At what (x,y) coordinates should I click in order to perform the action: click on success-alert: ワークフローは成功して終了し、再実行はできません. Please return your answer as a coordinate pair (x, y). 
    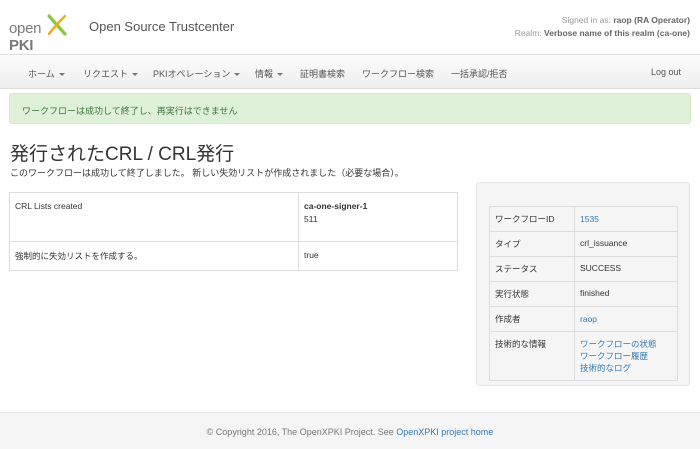
    Looking at the image, I should click on (350, 108).